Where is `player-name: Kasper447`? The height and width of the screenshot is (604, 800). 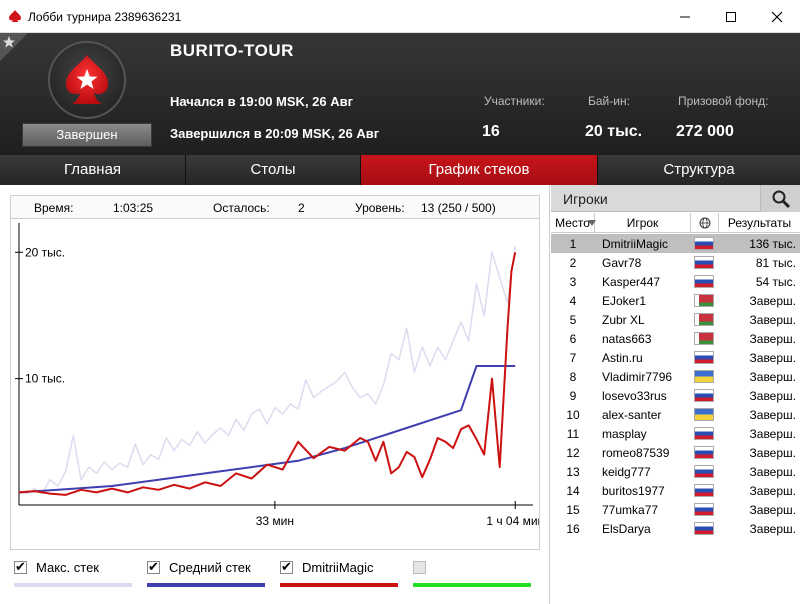
player-name: Kasper447 is located at coordinates (631, 282).